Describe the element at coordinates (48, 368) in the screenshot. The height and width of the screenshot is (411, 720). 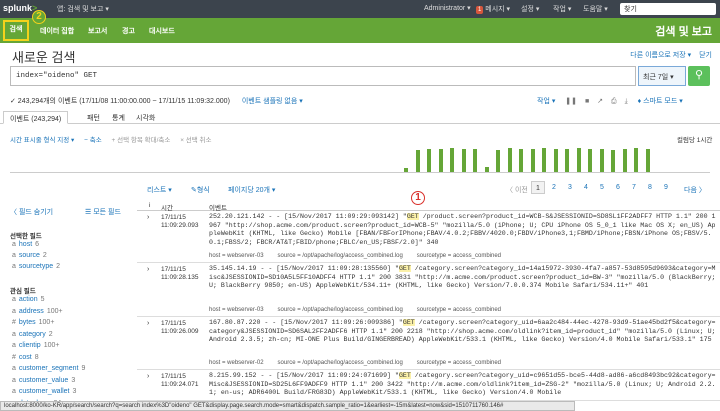
I see `field-customer-segment: a customer_segment 9` at that location.